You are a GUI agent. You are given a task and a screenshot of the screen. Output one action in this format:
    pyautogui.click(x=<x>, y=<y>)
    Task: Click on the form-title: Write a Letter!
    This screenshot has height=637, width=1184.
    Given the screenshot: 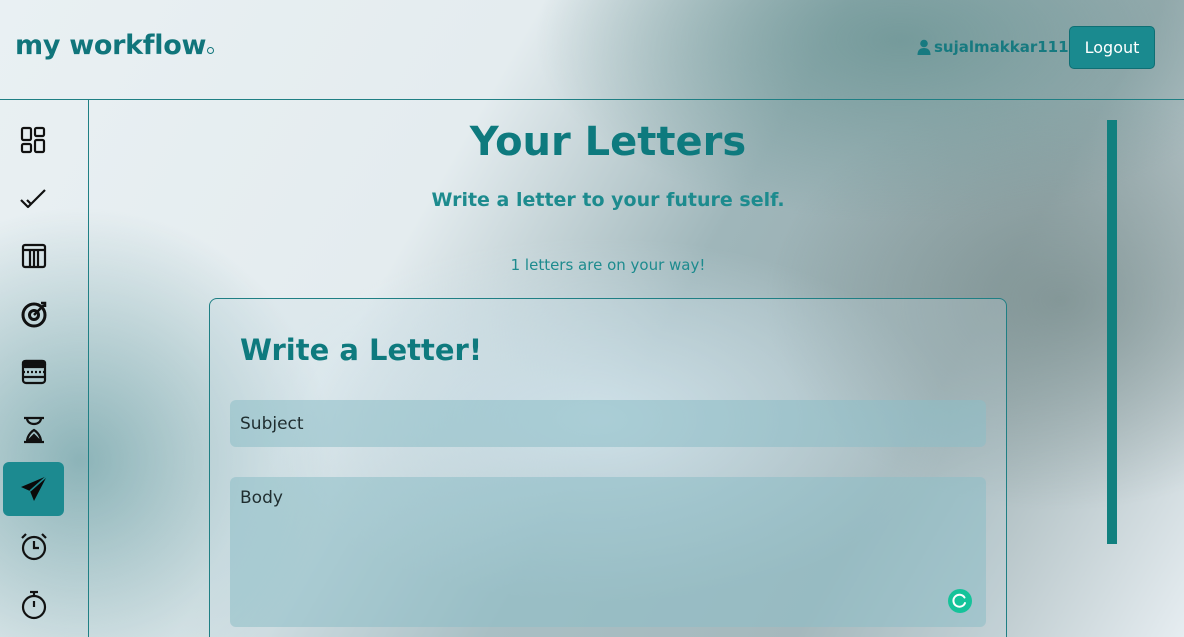 What is the action you would take?
    pyautogui.click(x=361, y=350)
    